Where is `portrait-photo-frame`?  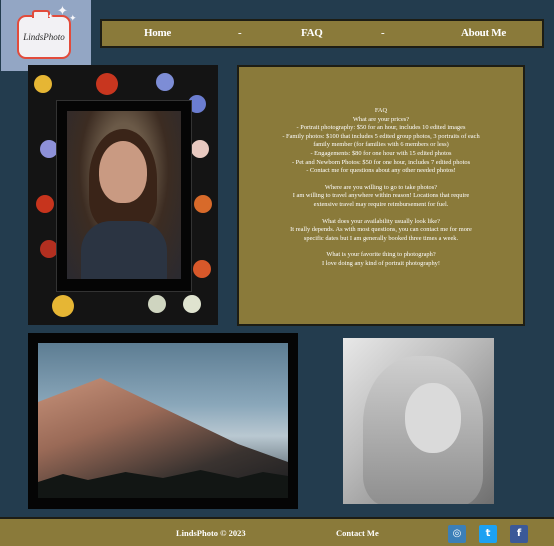 portrait-photo-frame is located at coordinates (124, 196).